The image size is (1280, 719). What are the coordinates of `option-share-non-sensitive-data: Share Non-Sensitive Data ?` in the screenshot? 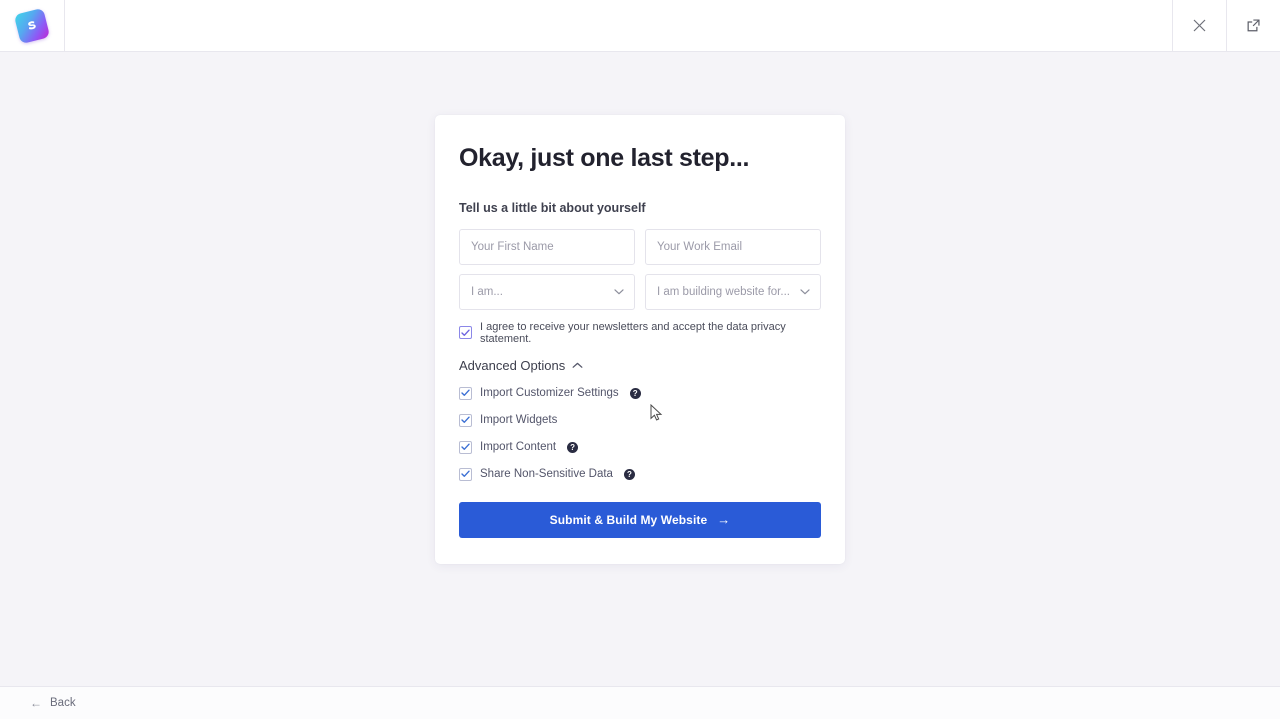 It's located at (640, 474).